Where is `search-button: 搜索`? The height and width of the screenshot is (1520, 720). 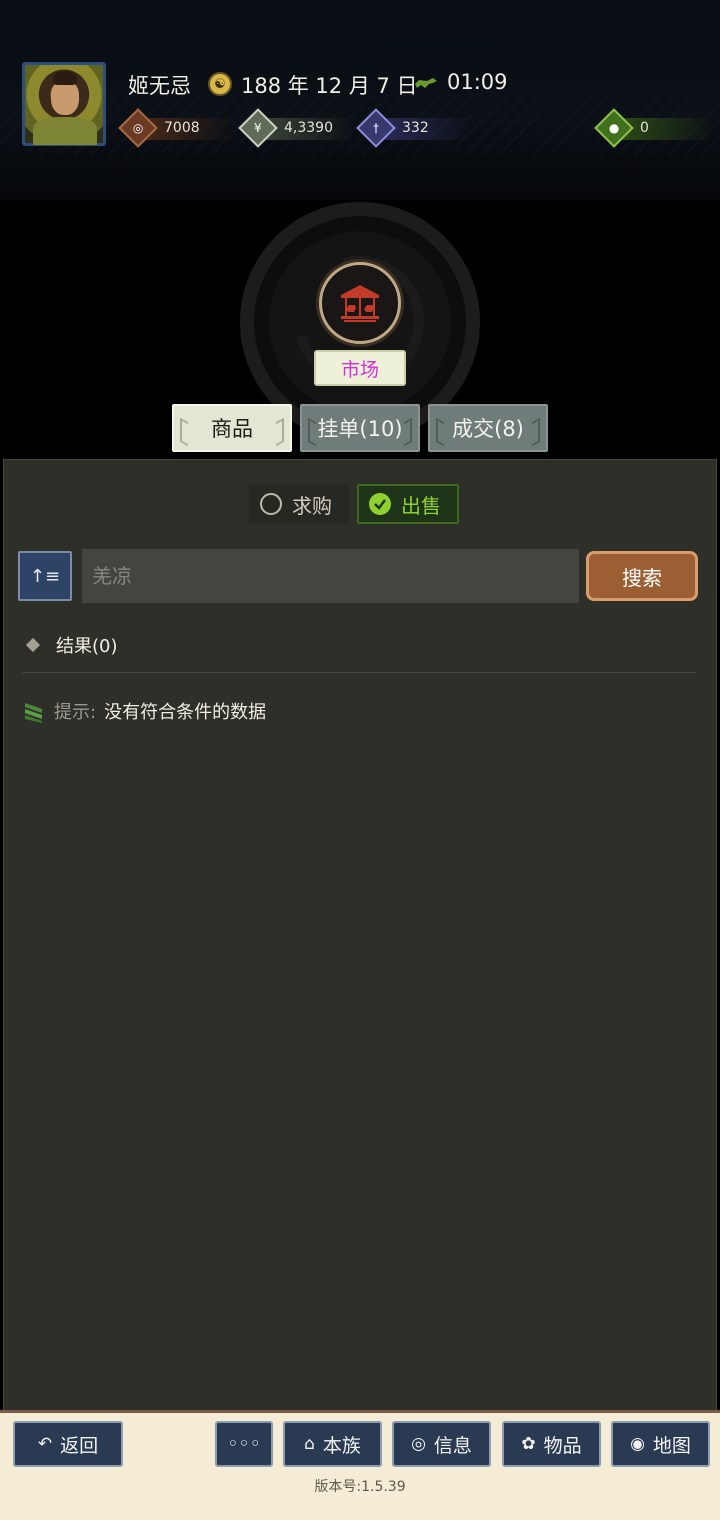 search-button: 搜索 is located at coordinates (642, 576).